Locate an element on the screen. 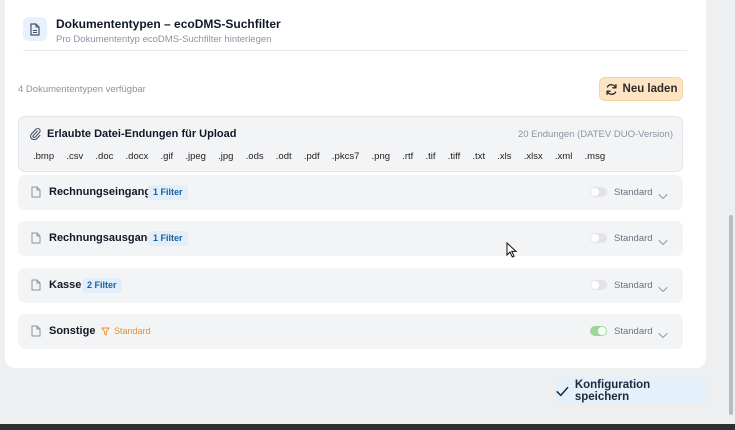 The width and height of the screenshot is (735, 430). extensions-title: Erlaubte Datei-Endungen für Upload is located at coordinates (142, 134).